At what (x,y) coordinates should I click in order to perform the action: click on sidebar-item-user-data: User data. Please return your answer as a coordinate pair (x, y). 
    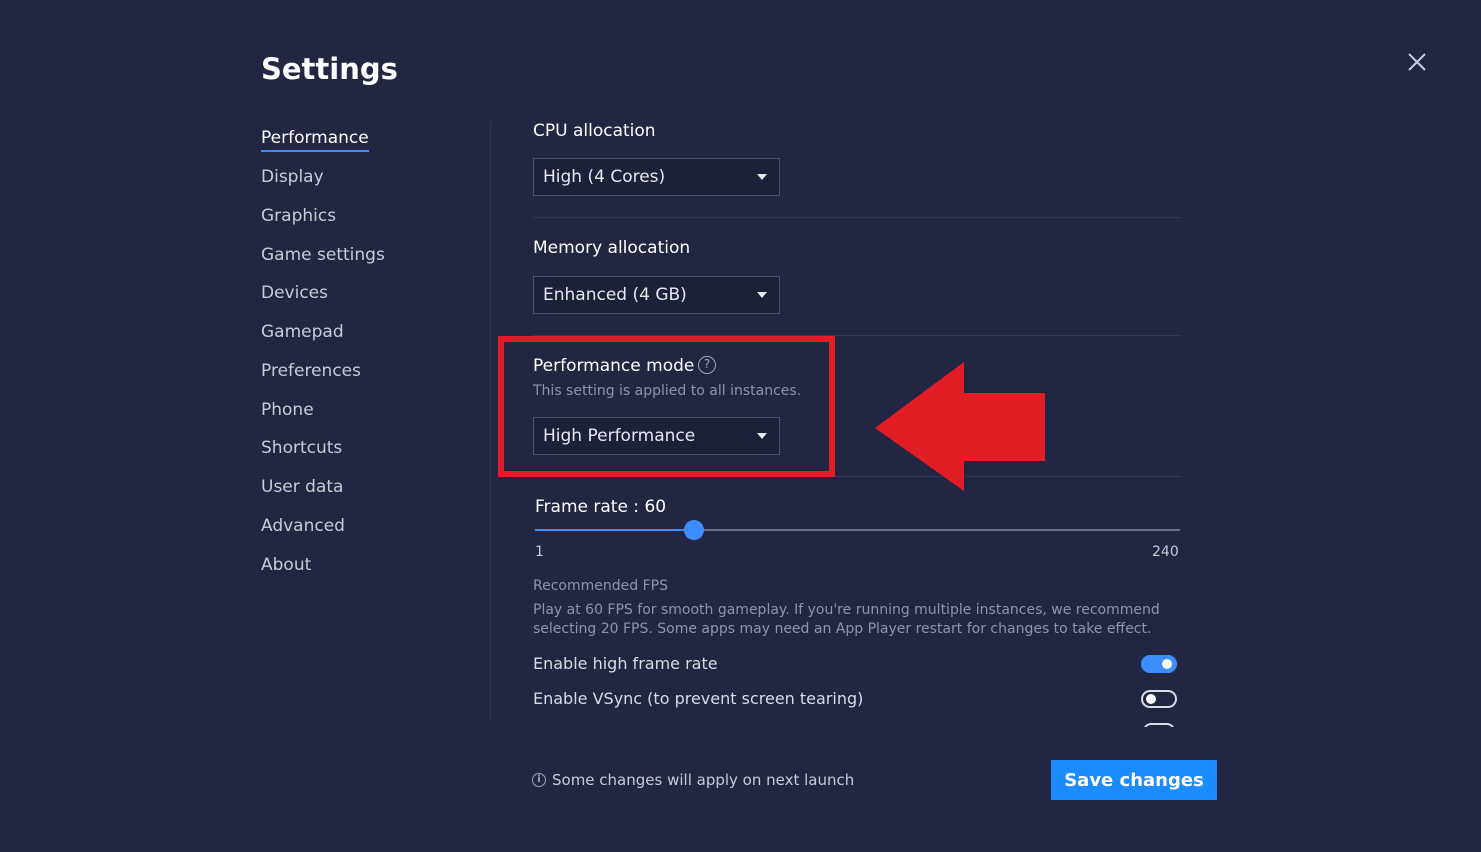
    Looking at the image, I should click on (302, 487).